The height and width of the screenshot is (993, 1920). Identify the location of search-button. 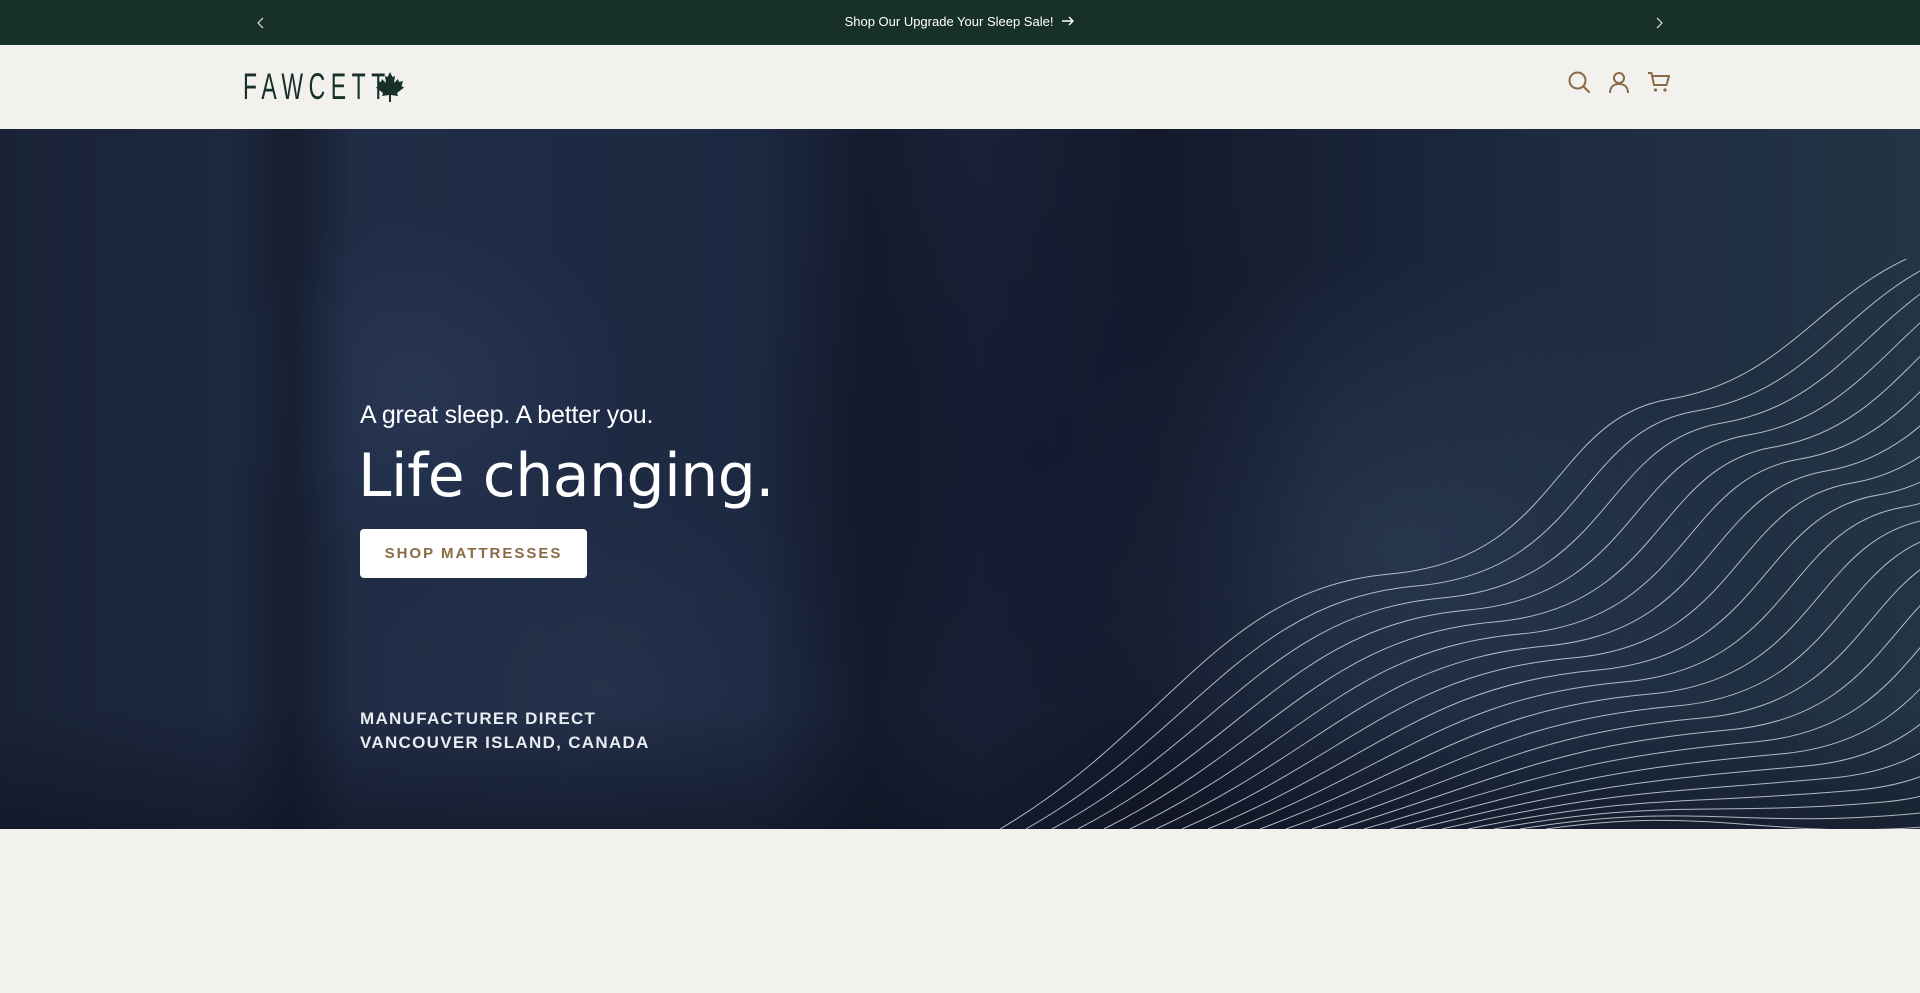
(1579, 82).